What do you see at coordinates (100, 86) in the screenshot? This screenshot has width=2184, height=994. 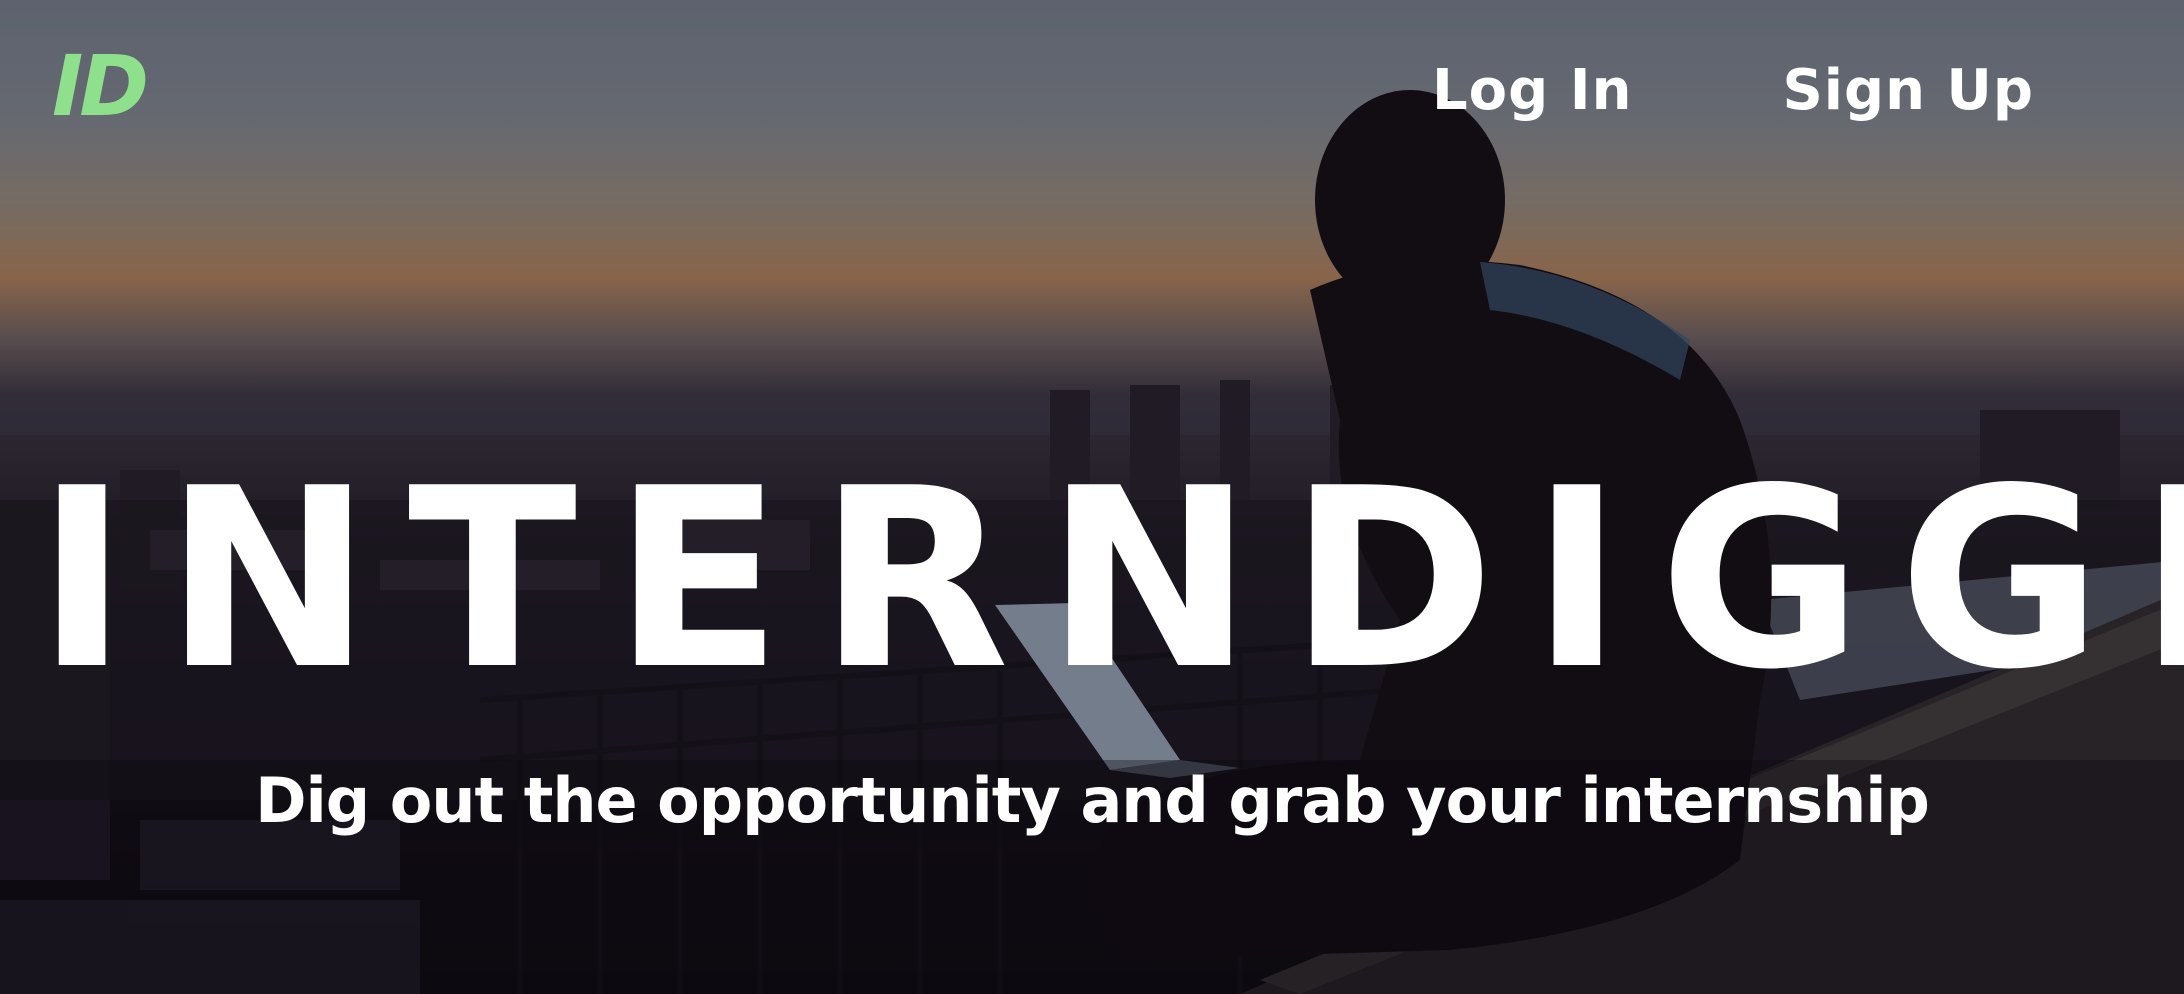 I see `logo: ID` at bounding box center [100, 86].